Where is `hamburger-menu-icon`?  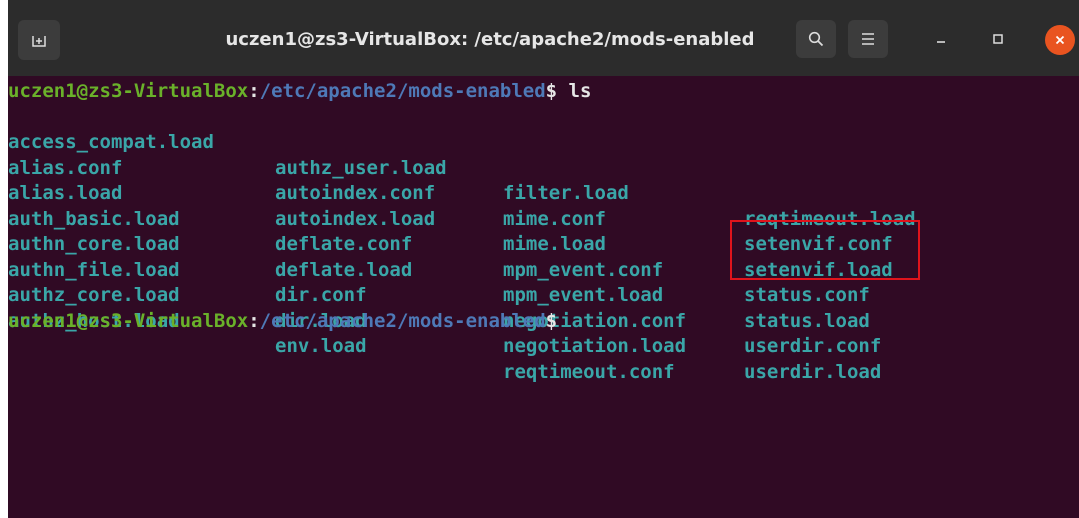
hamburger-menu-icon is located at coordinates (868, 39).